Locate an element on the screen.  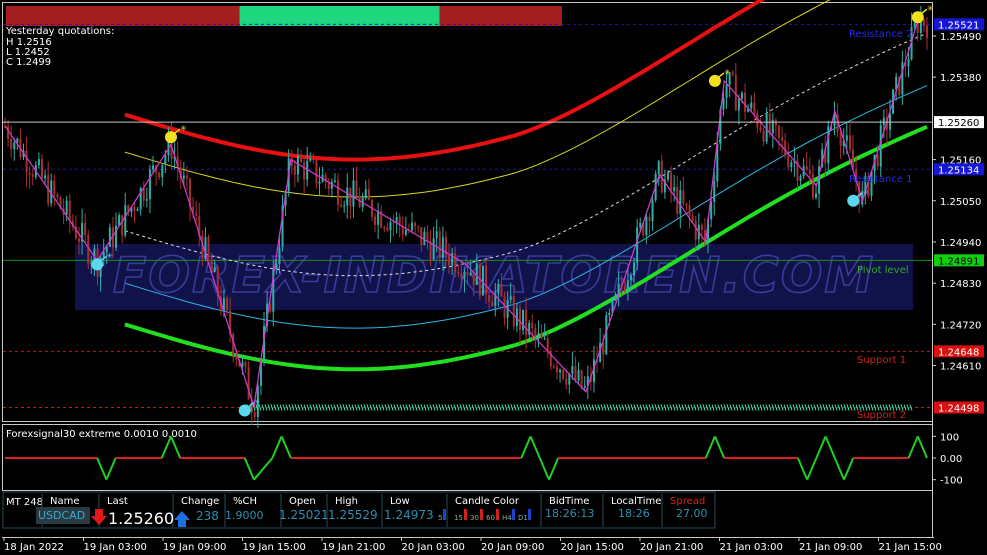
indicator-series is located at coordinates (466, 458).